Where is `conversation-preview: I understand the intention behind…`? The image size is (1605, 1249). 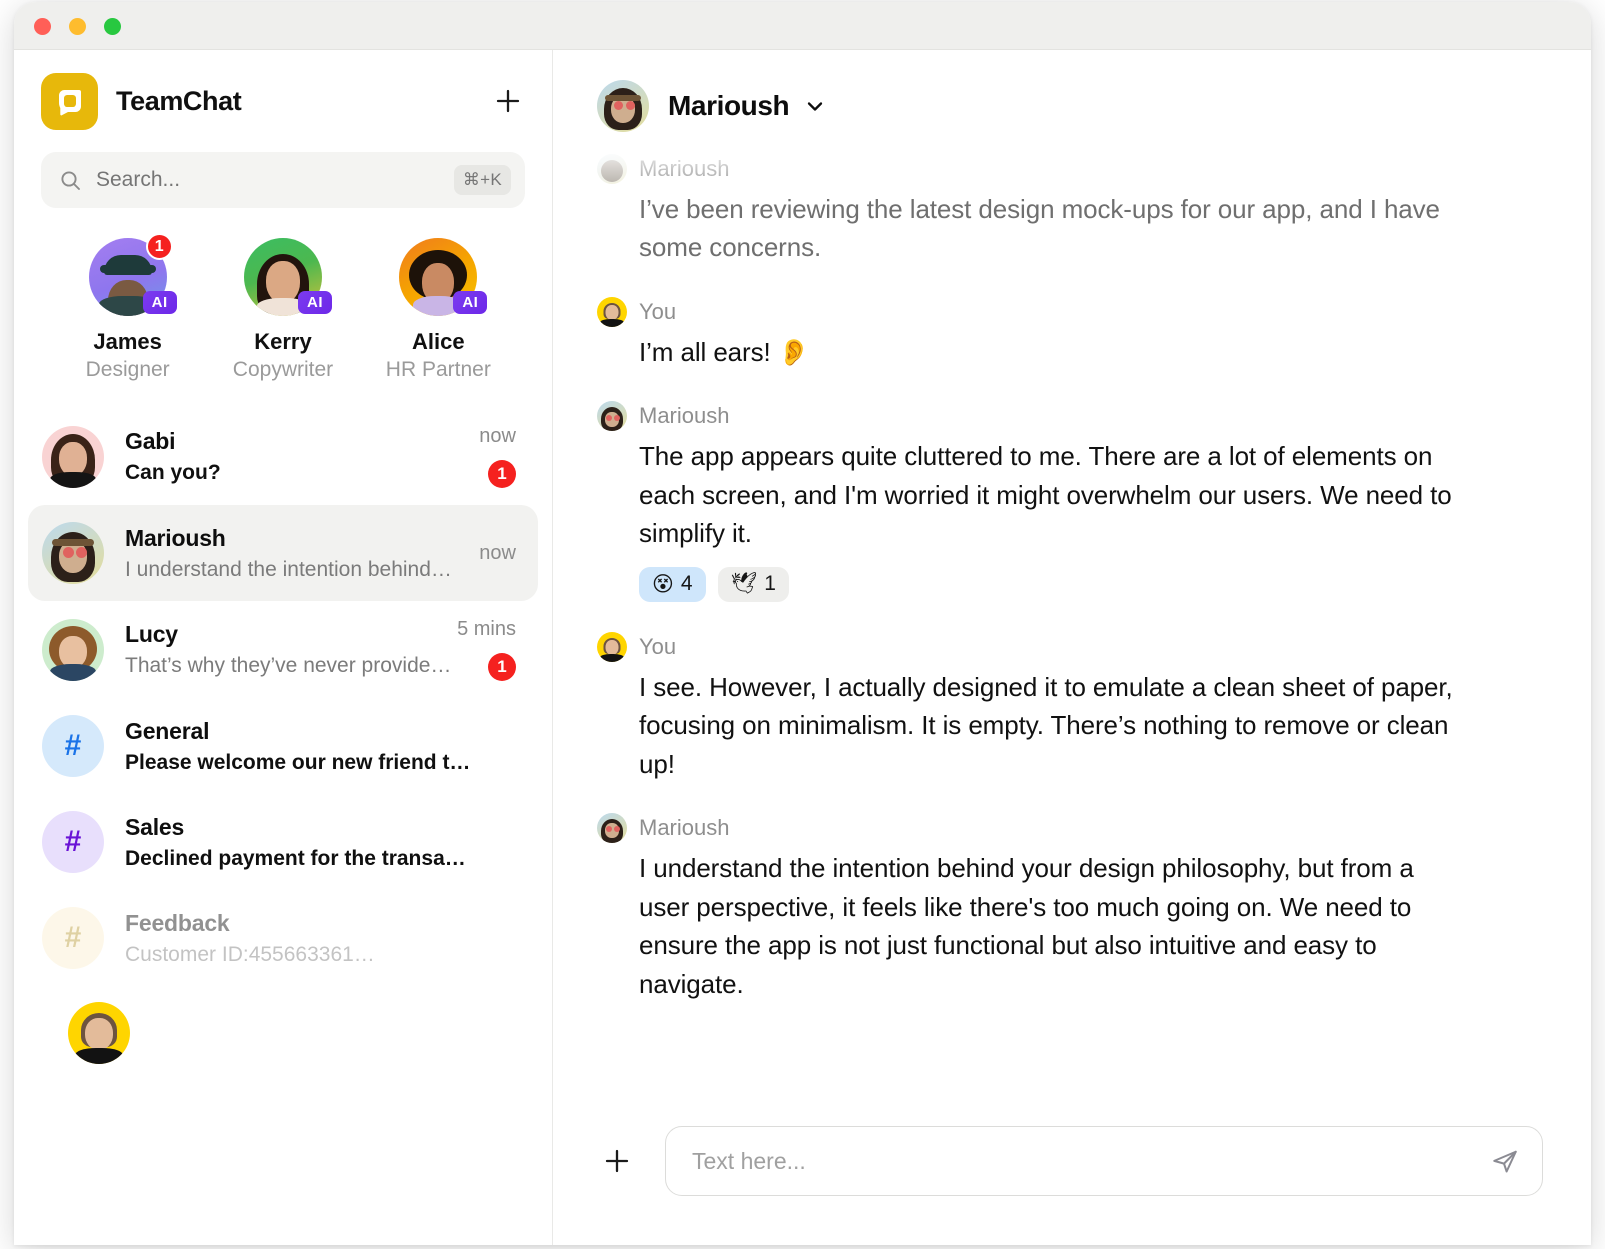
conversation-preview: I understand the intention behind… is located at coordinates (288, 569).